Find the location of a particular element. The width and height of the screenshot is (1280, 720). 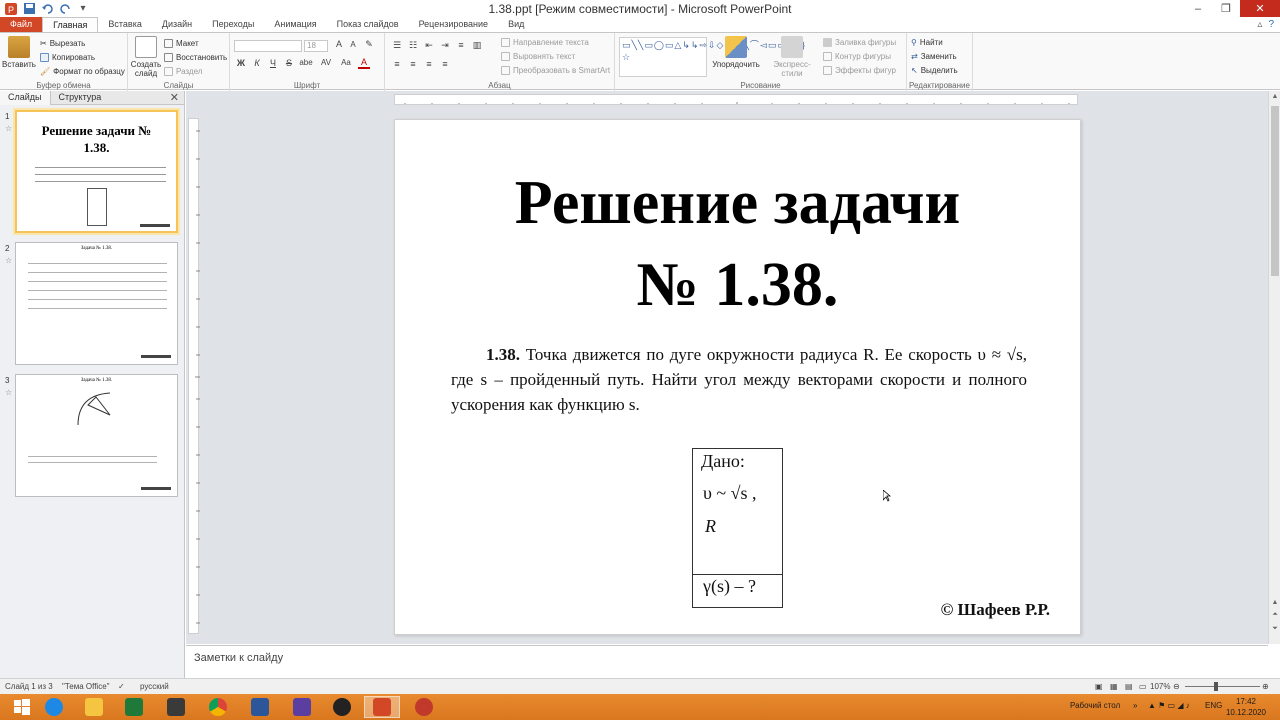

save-icon is located at coordinates (29, 8).